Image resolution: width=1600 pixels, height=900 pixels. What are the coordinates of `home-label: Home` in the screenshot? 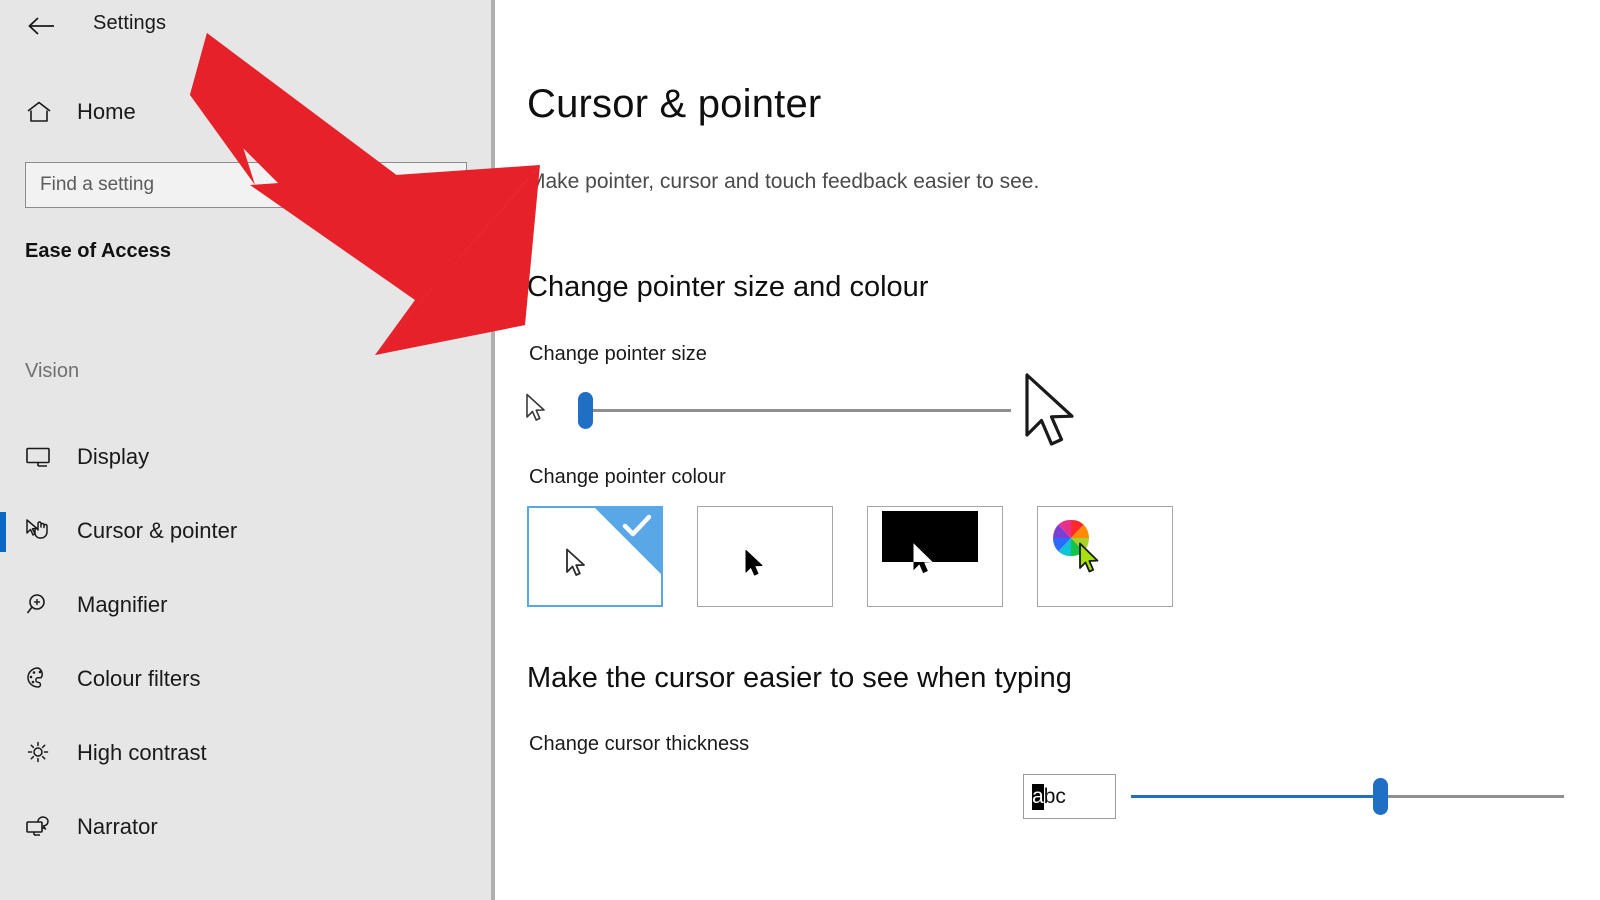 It's located at (106, 111).